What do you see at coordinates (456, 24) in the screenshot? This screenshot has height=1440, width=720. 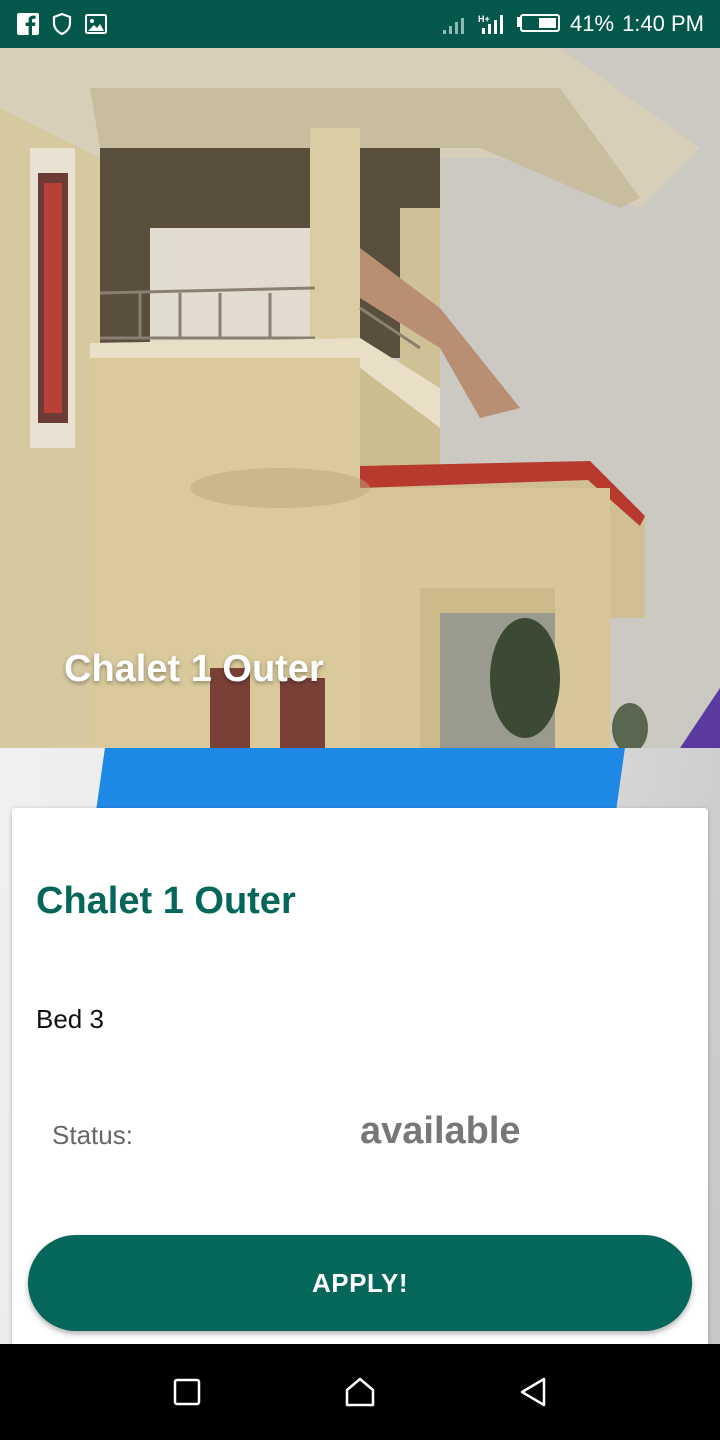 I see `signal-icon` at bounding box center [456, 24].